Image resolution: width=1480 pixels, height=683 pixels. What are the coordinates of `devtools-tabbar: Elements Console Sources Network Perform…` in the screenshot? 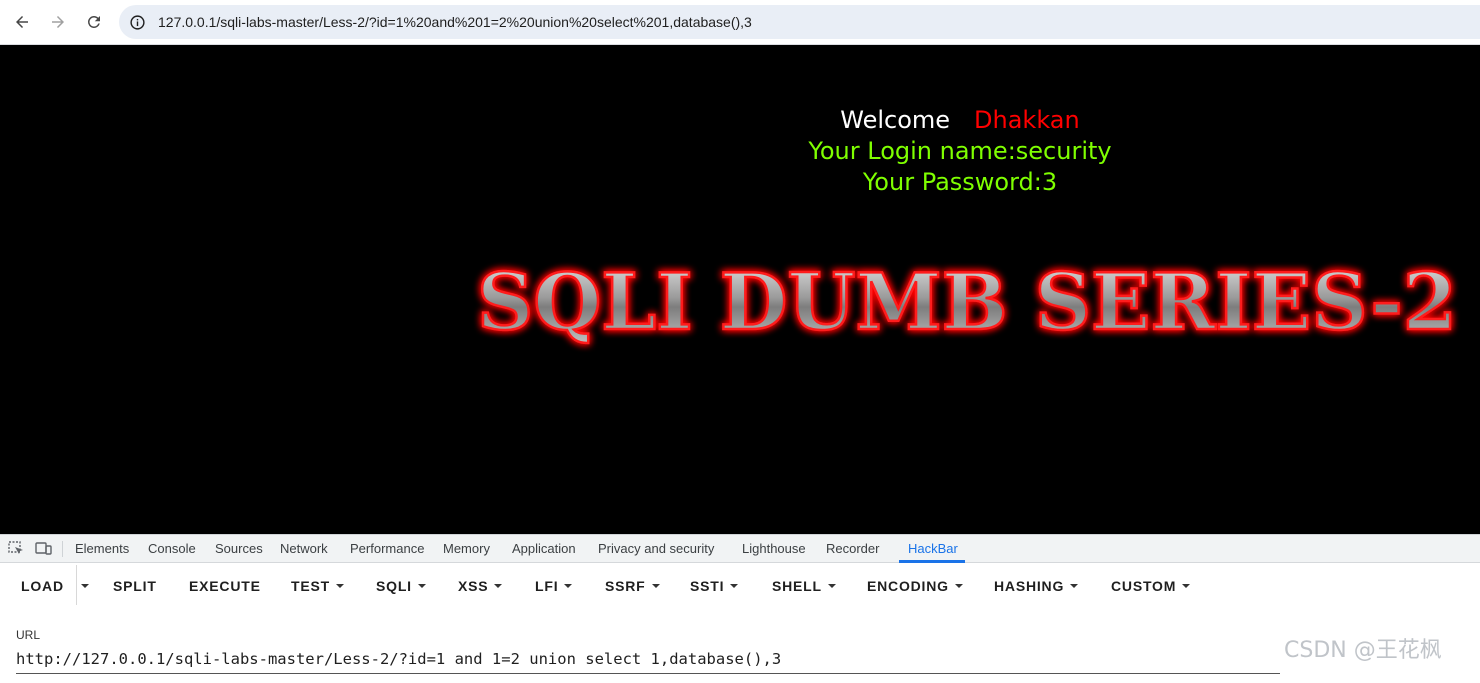 It's located at (740, 548).